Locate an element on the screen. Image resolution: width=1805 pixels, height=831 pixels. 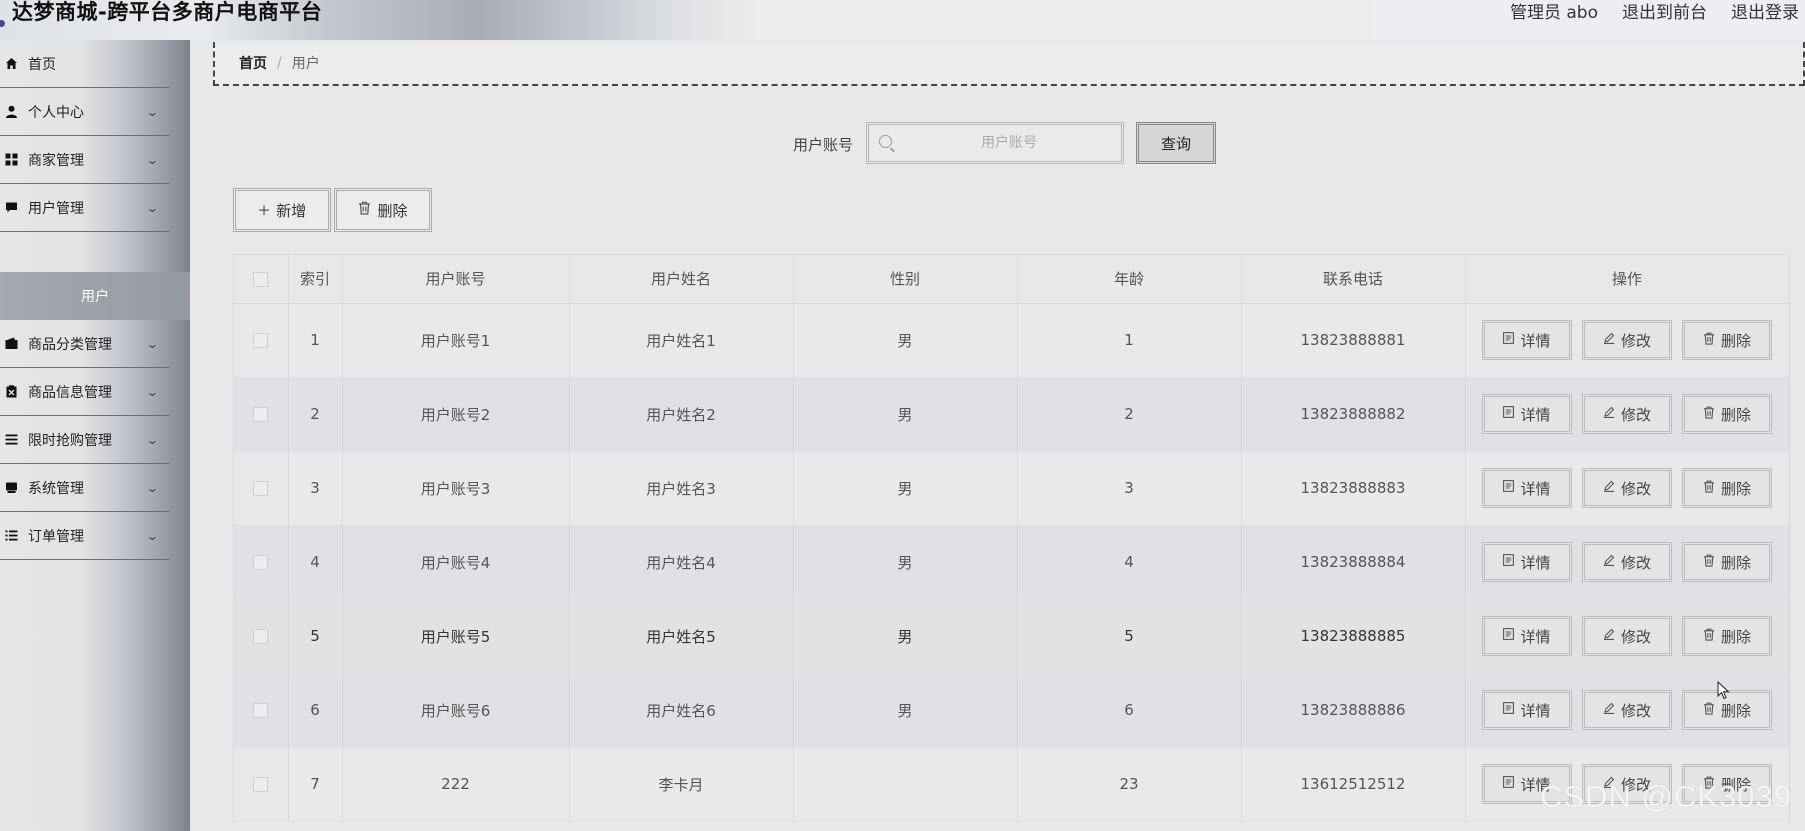
sidebar-item-user-management: 用户管理 ⌄ is located at coordinates (85, 208).